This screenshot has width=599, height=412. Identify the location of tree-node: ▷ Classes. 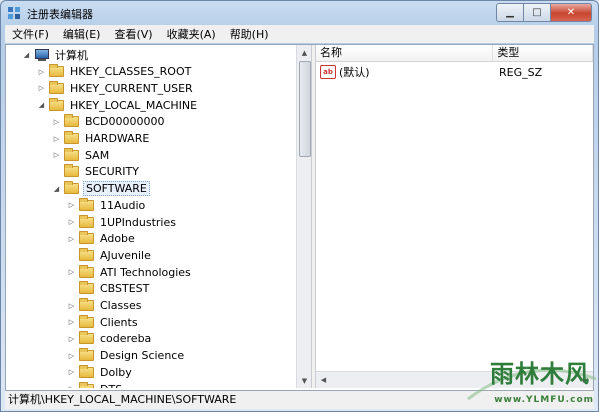
(105, 306).